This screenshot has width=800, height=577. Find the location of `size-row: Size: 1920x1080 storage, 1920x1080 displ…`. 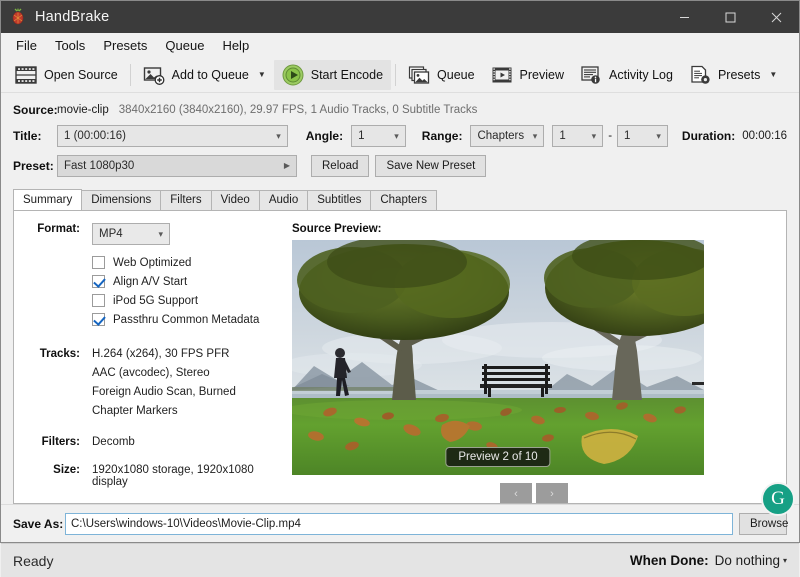

size-row: Size: 1920x1080 storage, 1920x1080 displ… is located at coordinates (152, 476).